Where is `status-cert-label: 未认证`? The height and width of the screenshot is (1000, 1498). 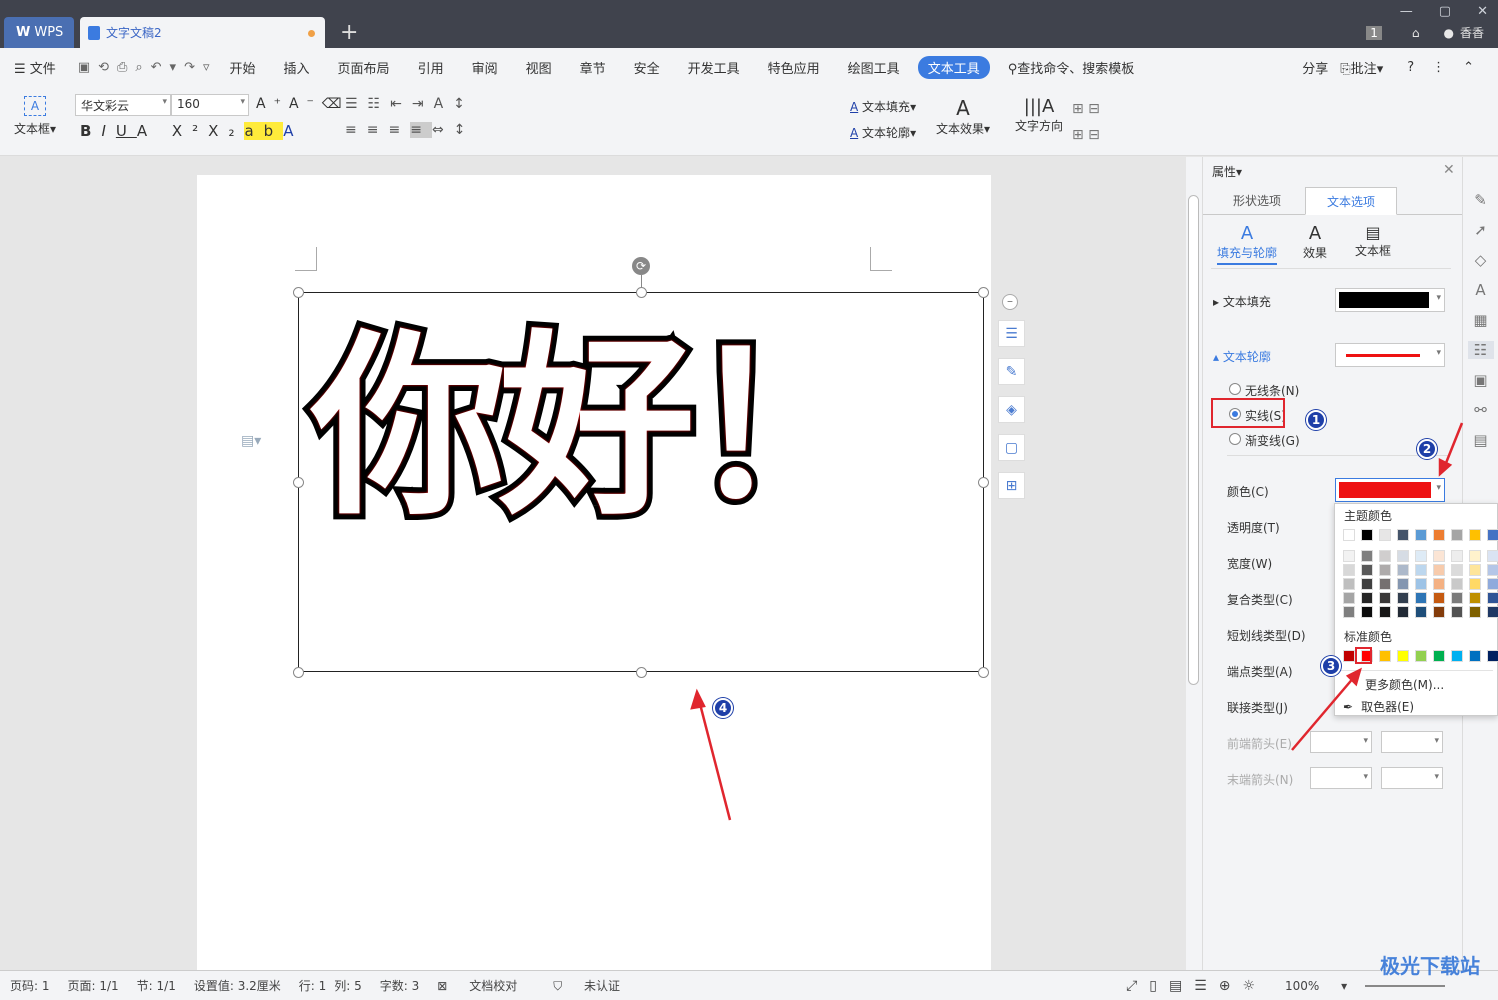 status-cert-label: 未认证 is located at coordinates (602, 986).